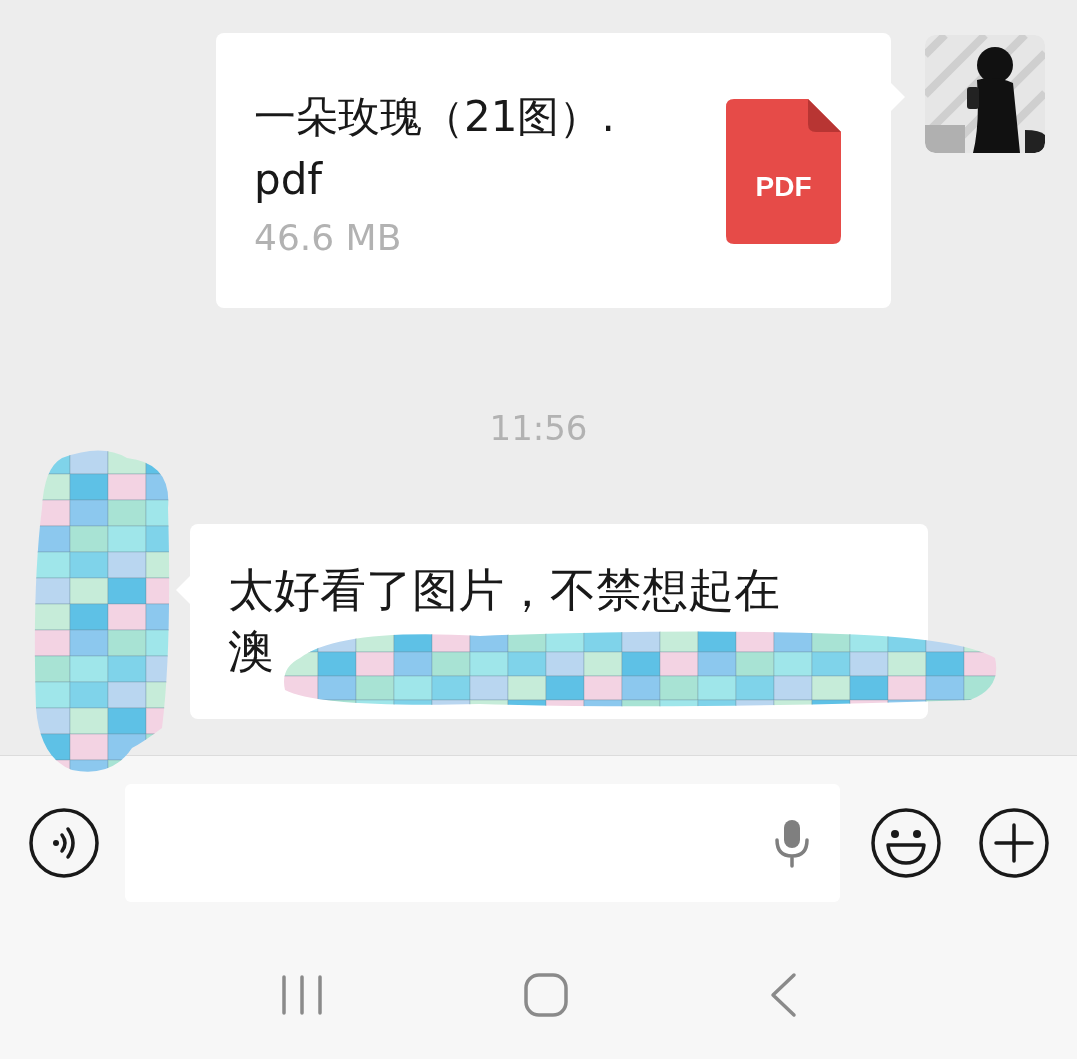 The height and width of the screenshot is (1059, 1077). Describe the element at coordinates (545, 994) in the screenshot. I see `home-icon` at that location.